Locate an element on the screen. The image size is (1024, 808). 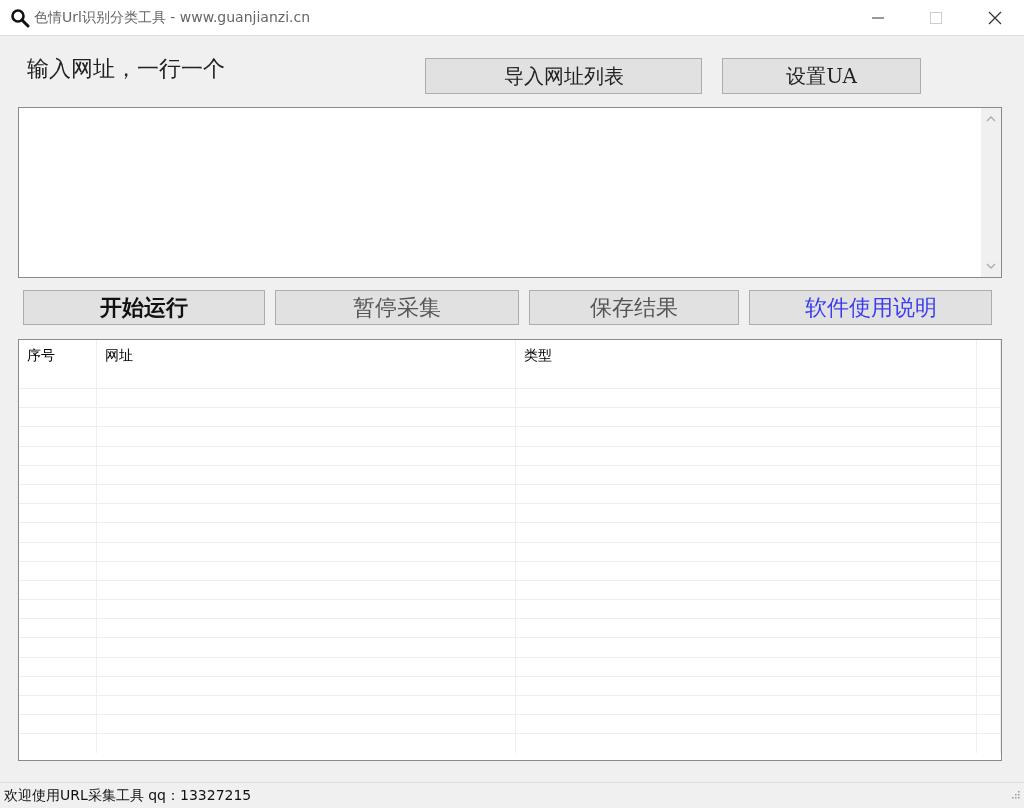
action-button: 开始运行 is located at coordinates (144, 307).